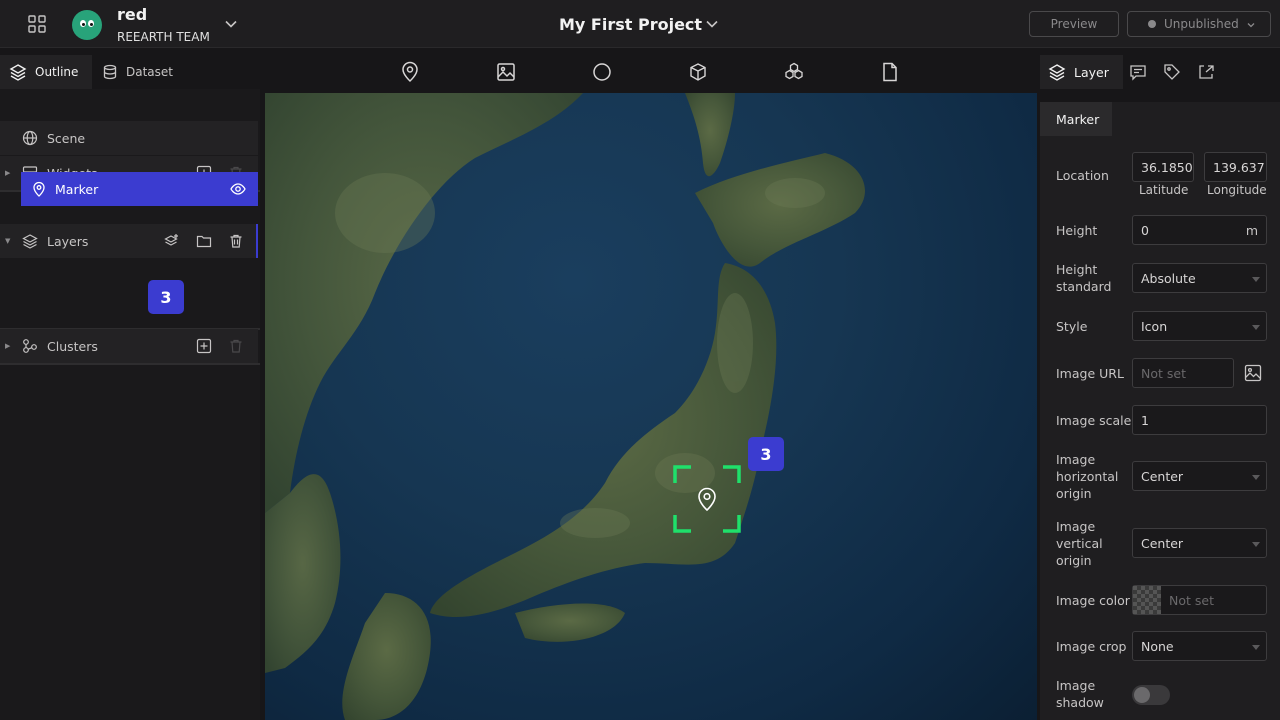 The height and width of the screenshot is (720, 1280). I want to click on longitude-input: 139.637, so click(1235, 167).